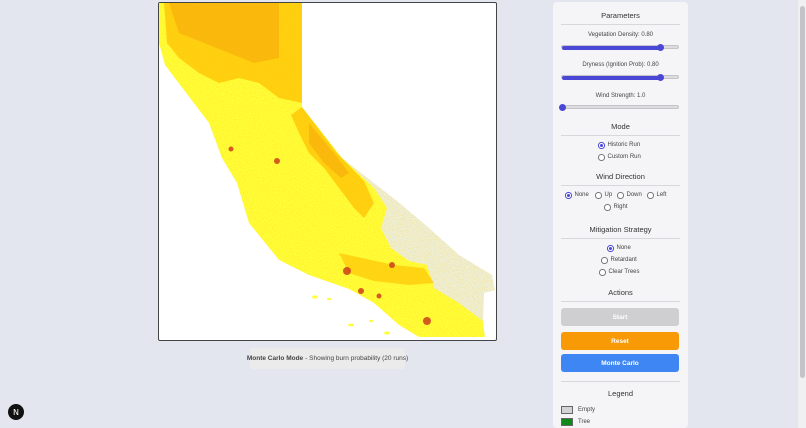  Describe the element at coordinates (620, 317) in the screenshot. I see `start-button: Start` at that location.